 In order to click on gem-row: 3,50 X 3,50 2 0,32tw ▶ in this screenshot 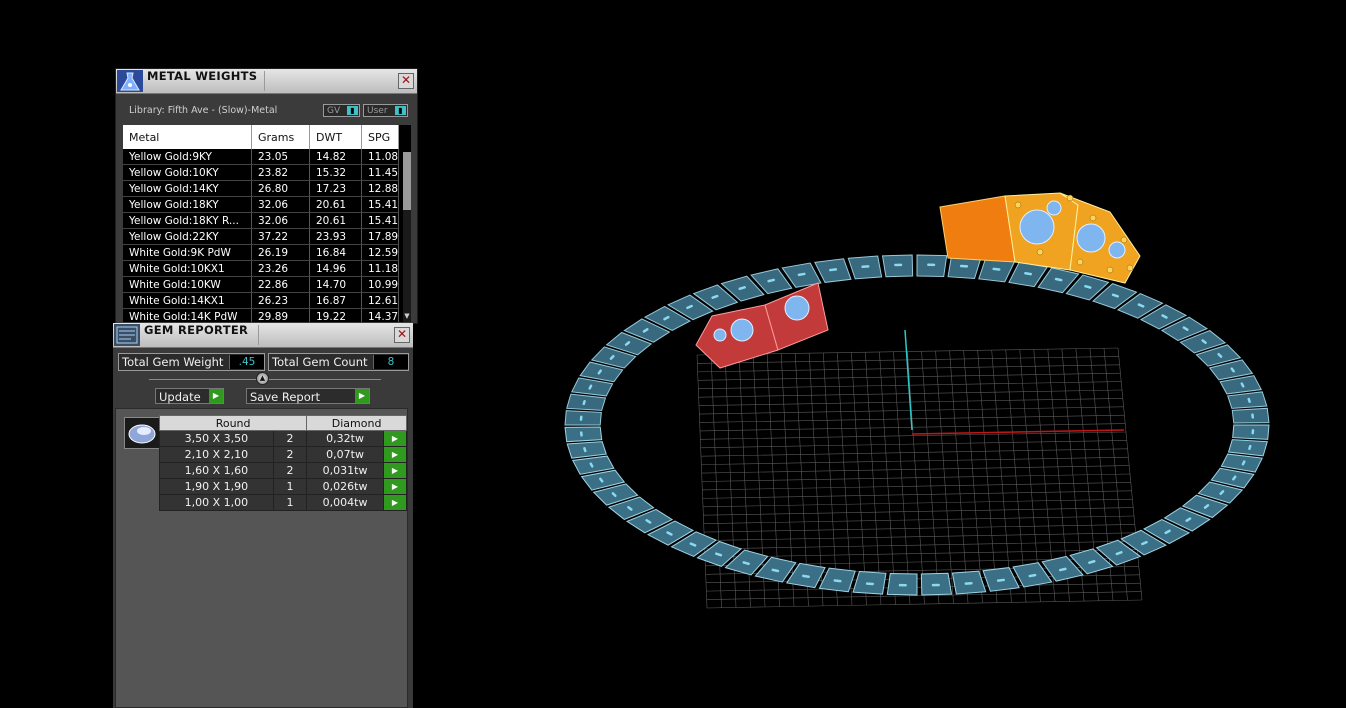, I will do `click(283, 438)`.